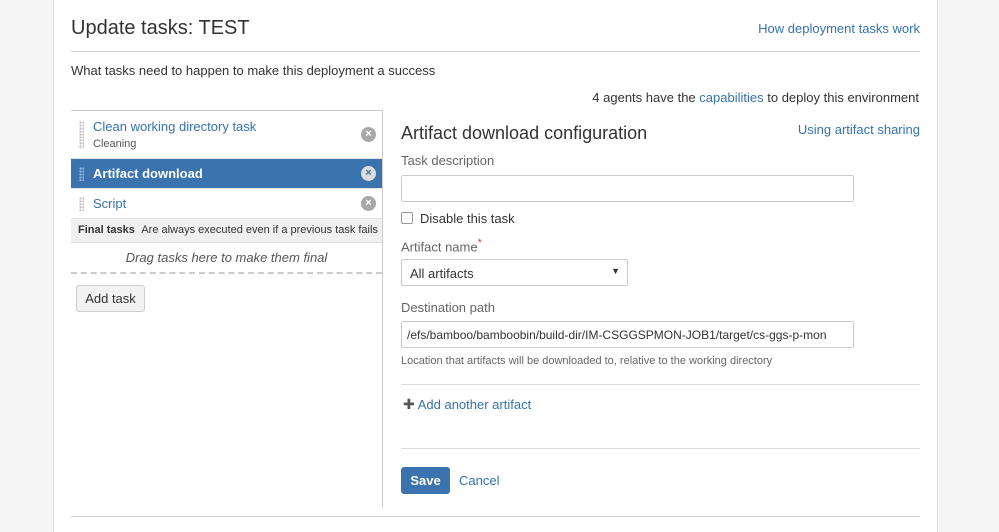 The image size is (999, 532). Describe the element at coordinates (627, 188) in the screenshot. I see `task-description-input` at that location.